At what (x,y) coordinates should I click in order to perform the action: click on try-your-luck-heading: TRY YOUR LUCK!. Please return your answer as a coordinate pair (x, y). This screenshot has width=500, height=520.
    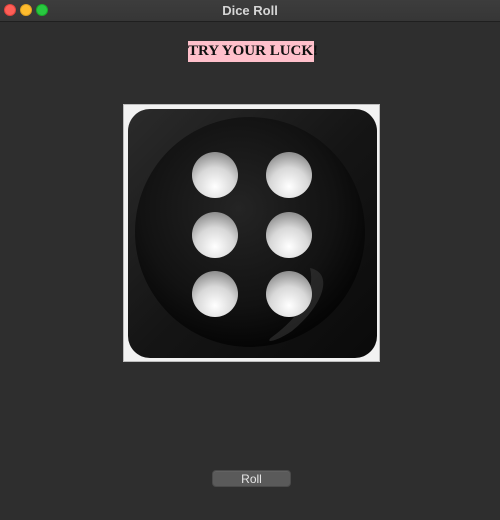
    Looking at the image, I should click on (253, 51).